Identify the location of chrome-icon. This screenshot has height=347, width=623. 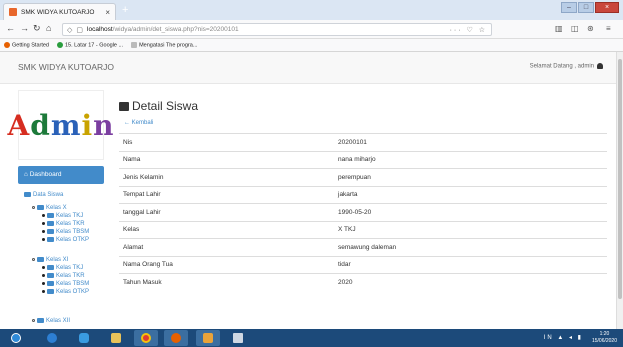
(146, 338).